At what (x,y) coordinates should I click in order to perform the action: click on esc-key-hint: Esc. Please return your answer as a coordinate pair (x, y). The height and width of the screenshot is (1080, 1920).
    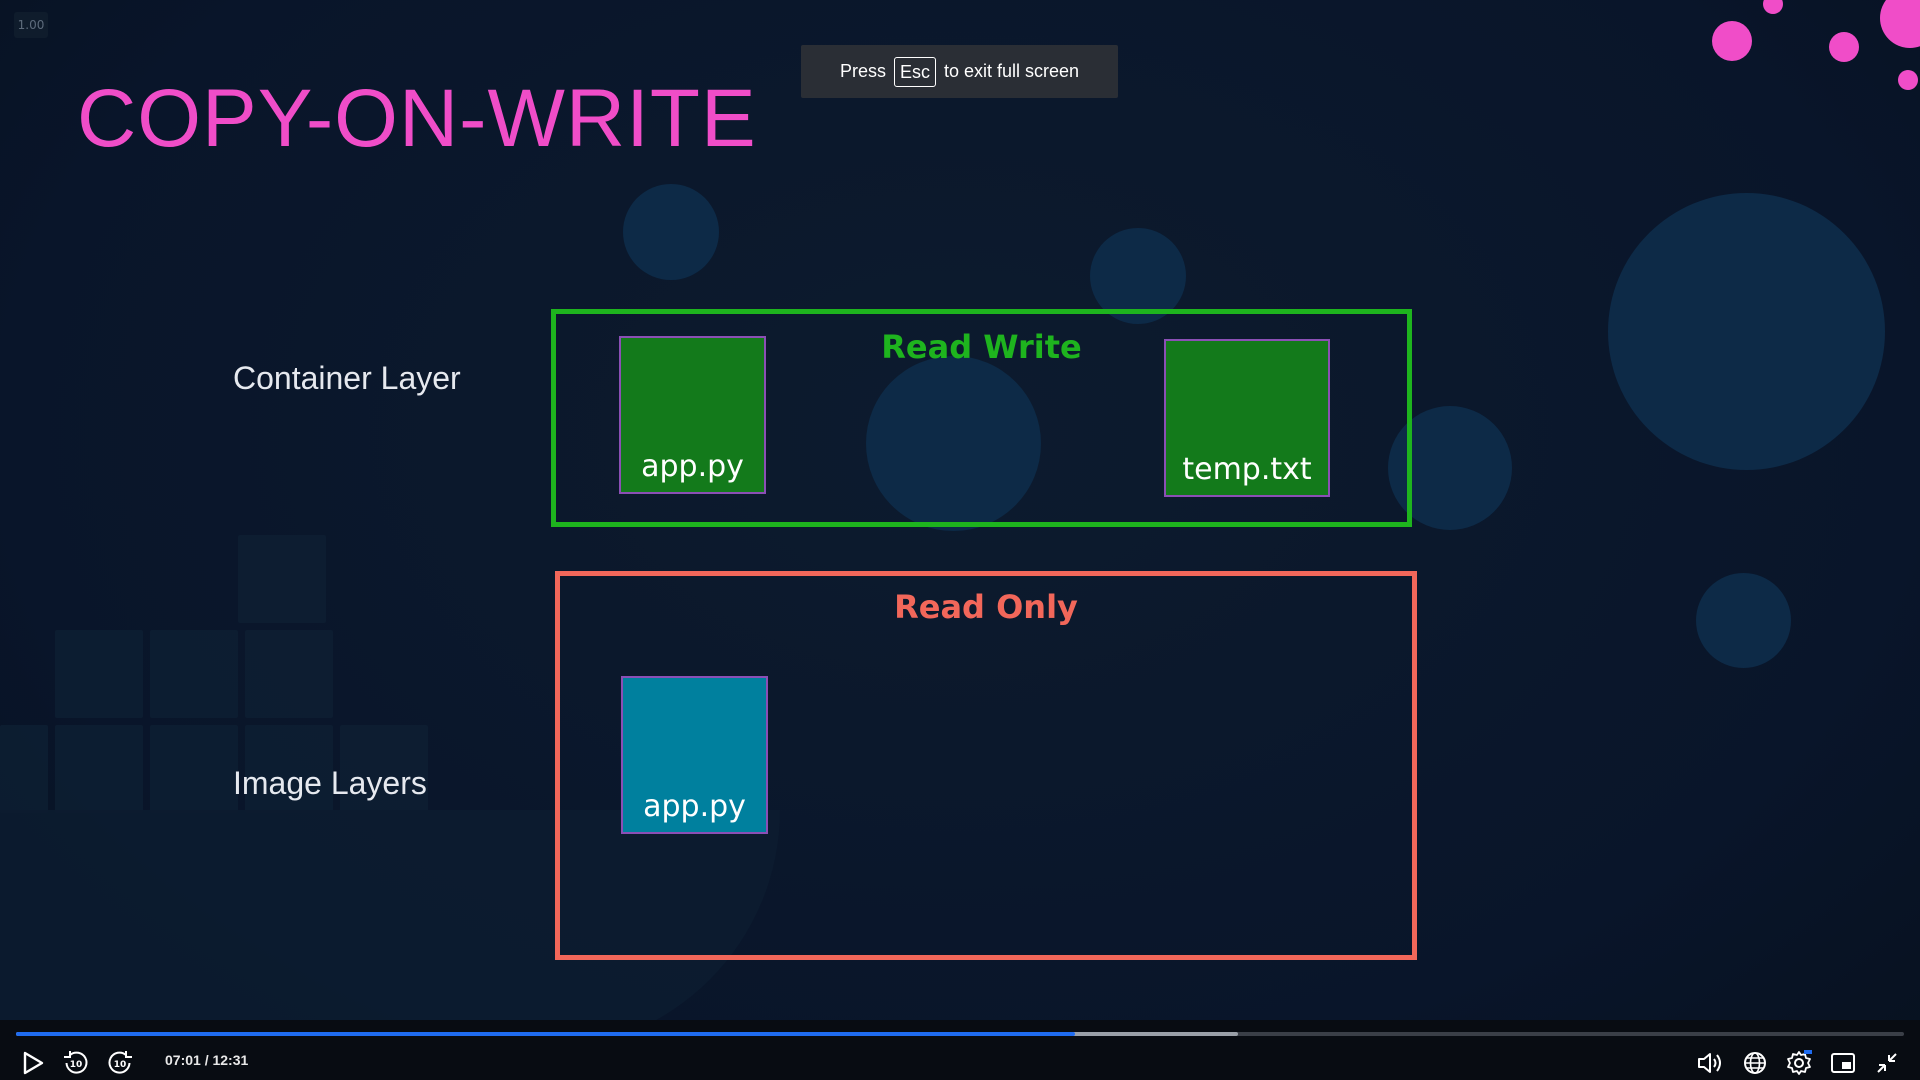
    Looking at the image, I should click on (914, 71).